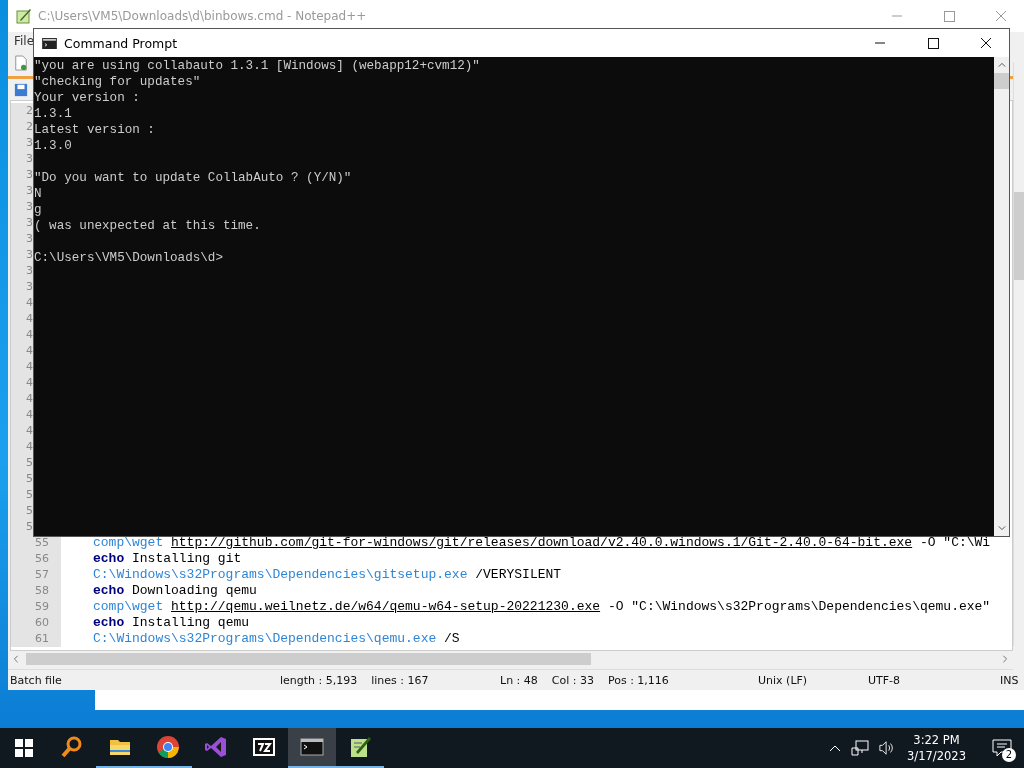  Describe the element at coordinates (24, 41) in the screenshot. I see `menu-item: File` at that location.